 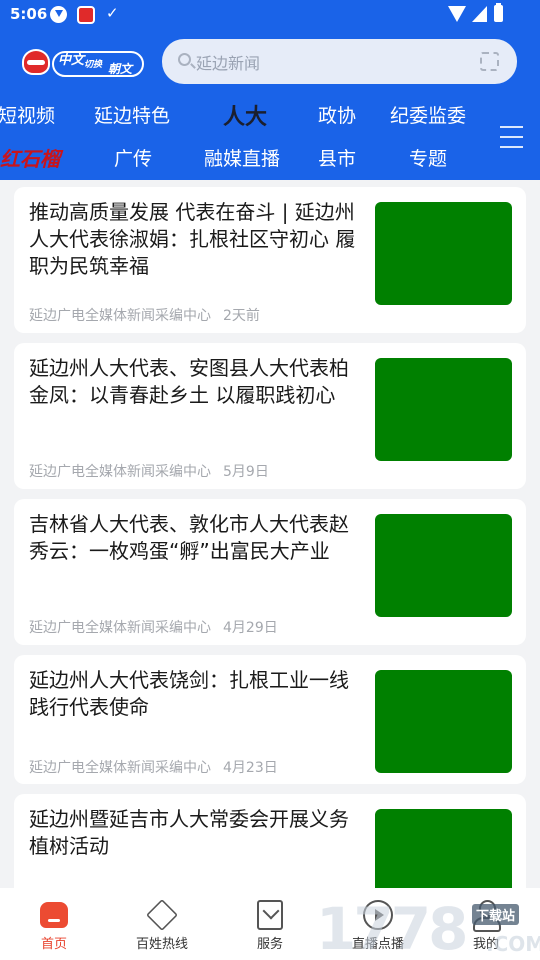 What do you see at coordinates (489, 61) in the screenshot?
I see `scan-icon` at bounding box center [489, 61].